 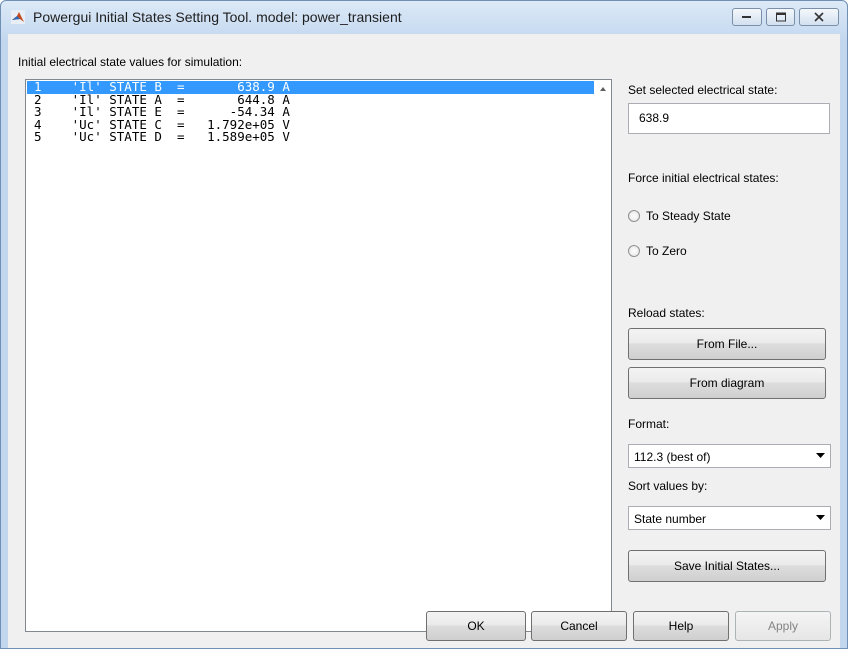 What do you see at coordinates (668, 486) in the screenshot?
I see `sort-label: Sort values by:` at bounding box center [668, 486].